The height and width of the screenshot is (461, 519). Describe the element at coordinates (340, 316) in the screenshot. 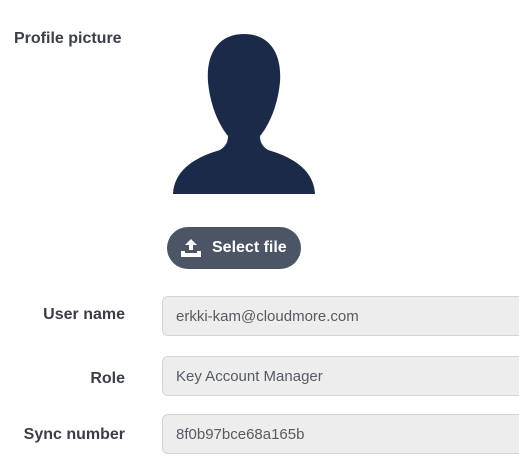

I see `user-name-field` at that location.